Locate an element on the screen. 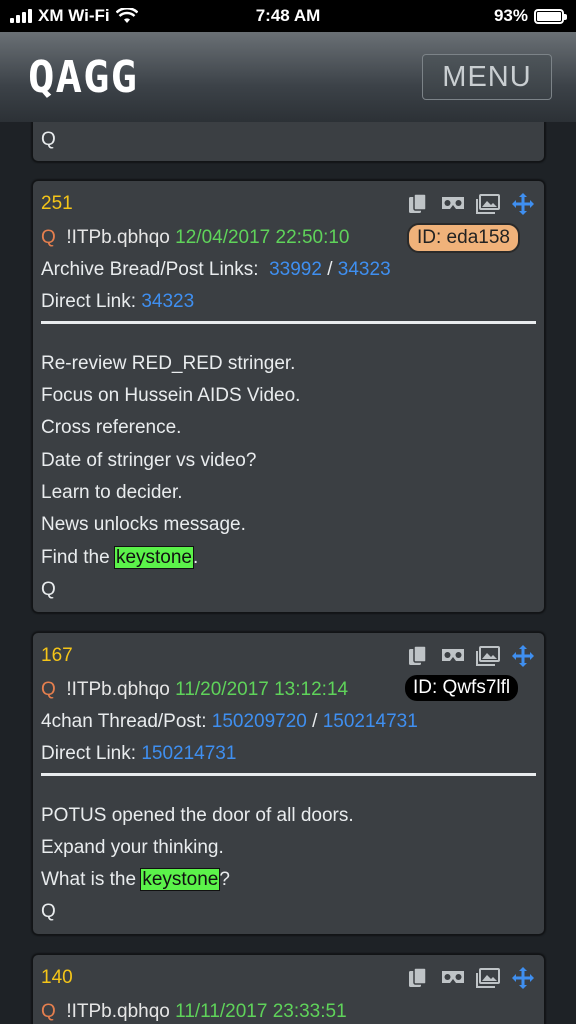 This screenshot has width=576, height=1024. post-text-line: Cross reference. is located at coordinates (111, 427).